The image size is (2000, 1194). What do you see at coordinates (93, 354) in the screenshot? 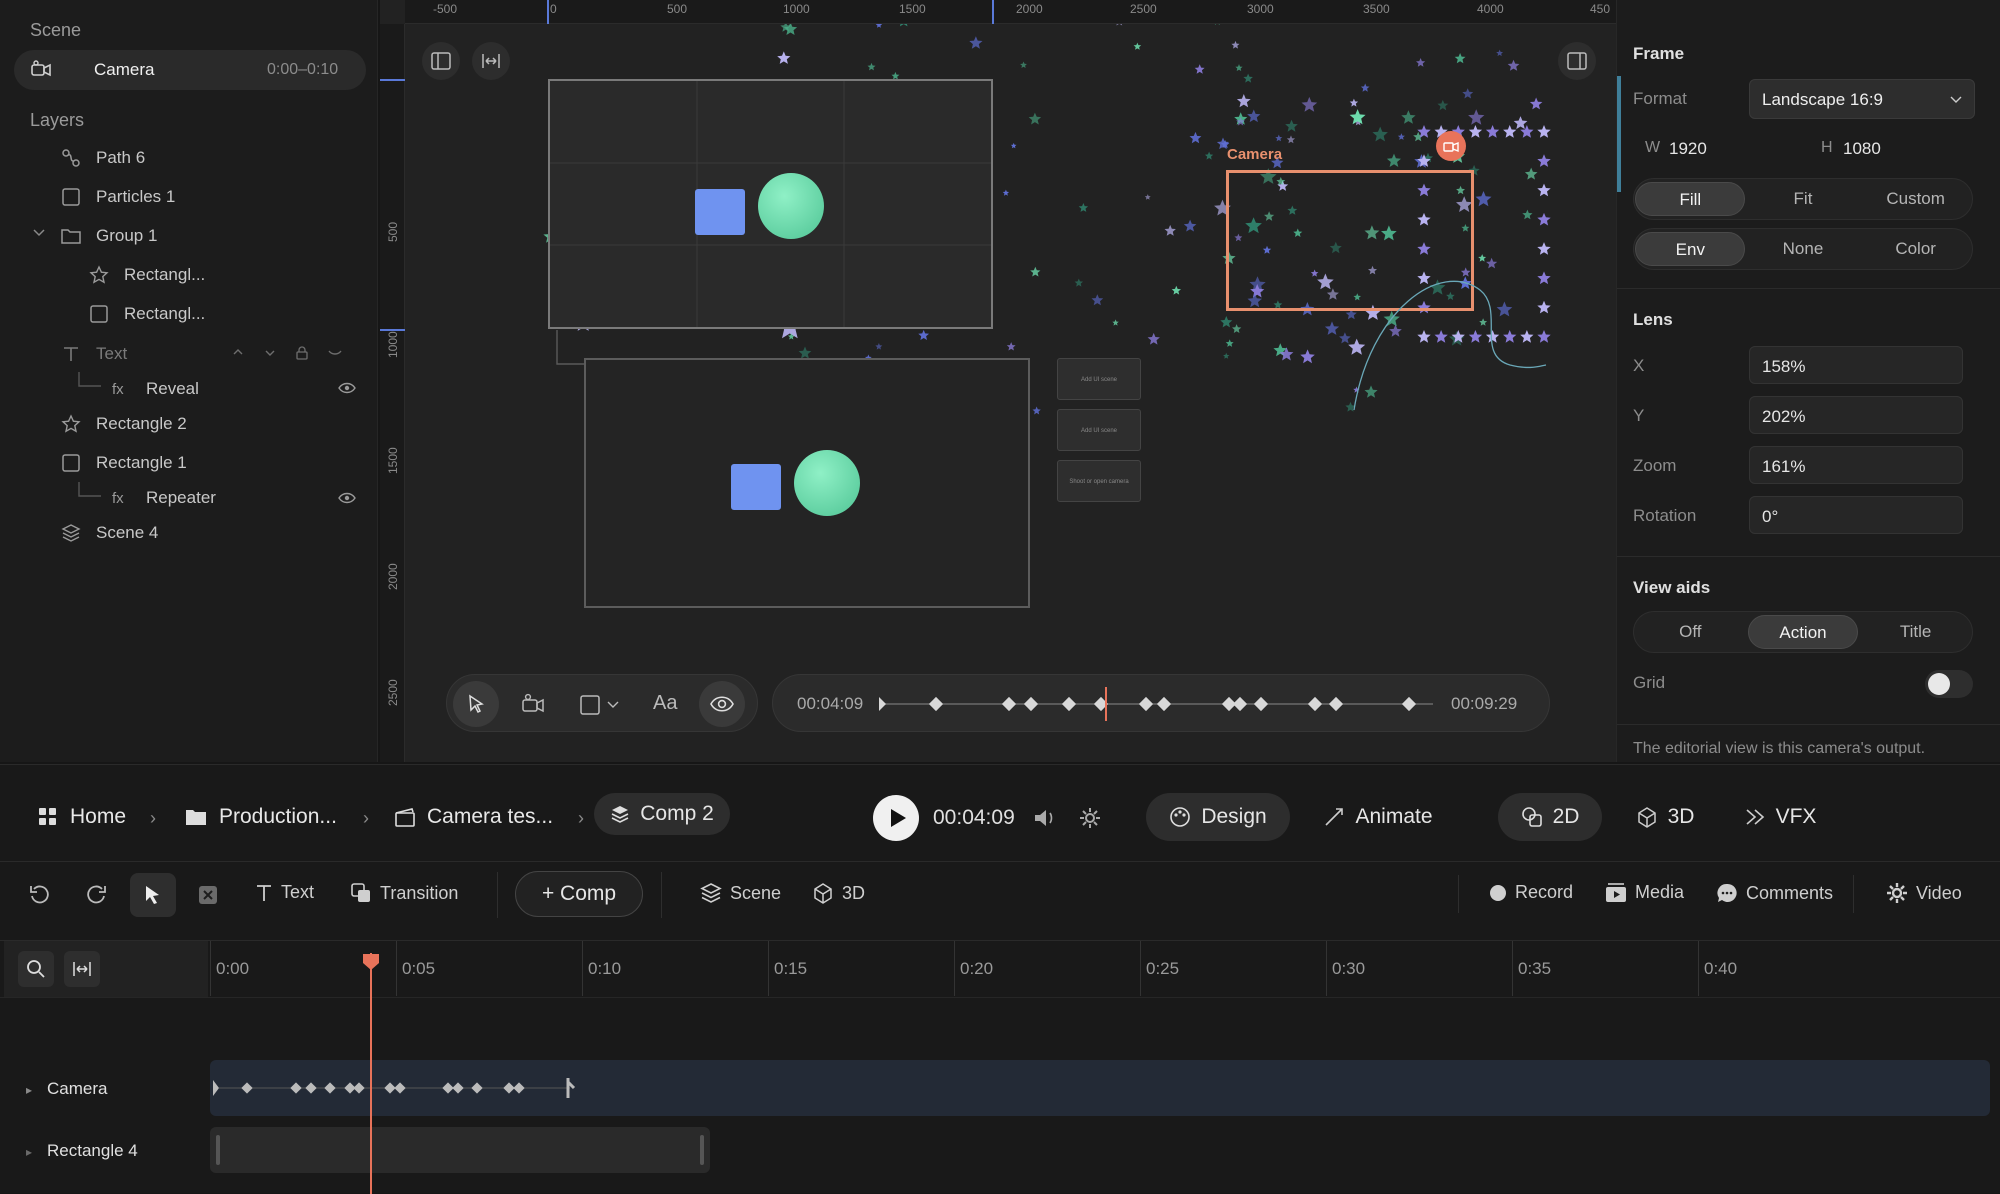
I see `layer-text: Text` at bounding box center [93, 354].